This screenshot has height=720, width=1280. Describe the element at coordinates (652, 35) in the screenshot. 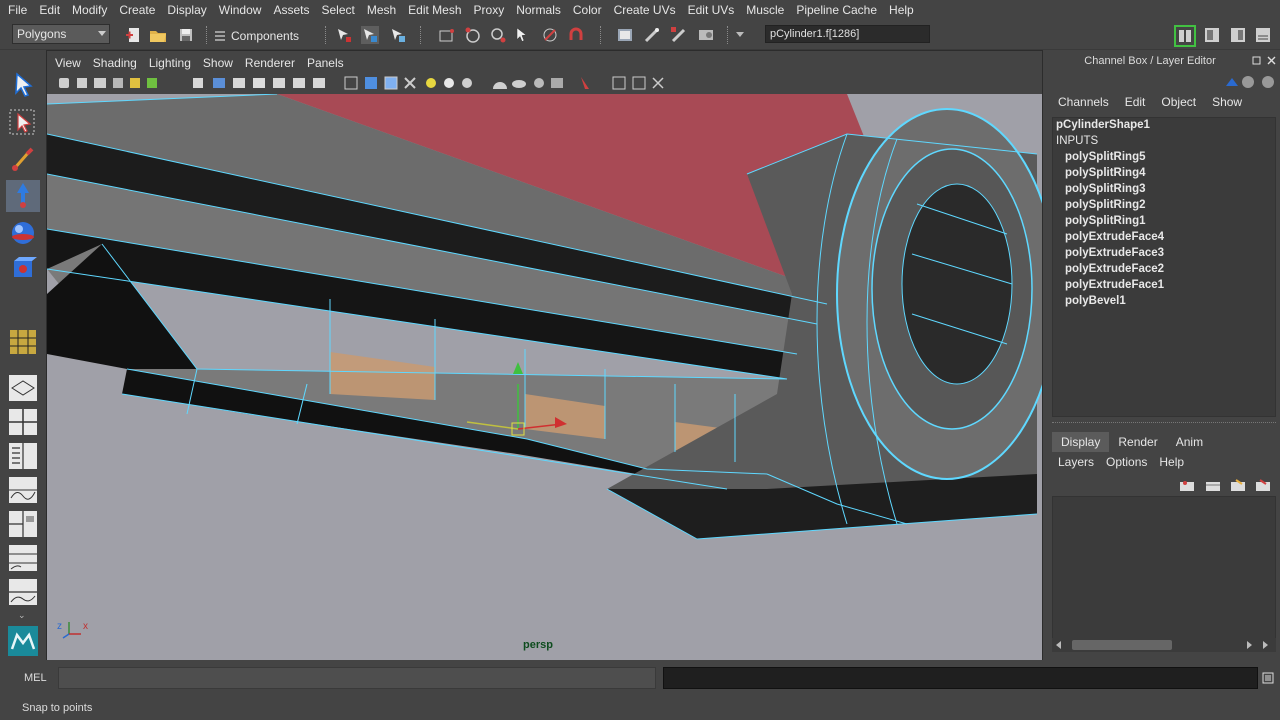

I see `render-frame-icon` at that location.